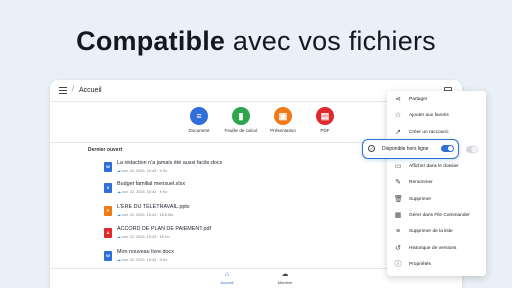 This screenshot has width=512, height=288. What do you see at coordinates (420, 264) in the screenshot?
I see `menu-item-label: Propriétés` at bounding box center [420, 264].